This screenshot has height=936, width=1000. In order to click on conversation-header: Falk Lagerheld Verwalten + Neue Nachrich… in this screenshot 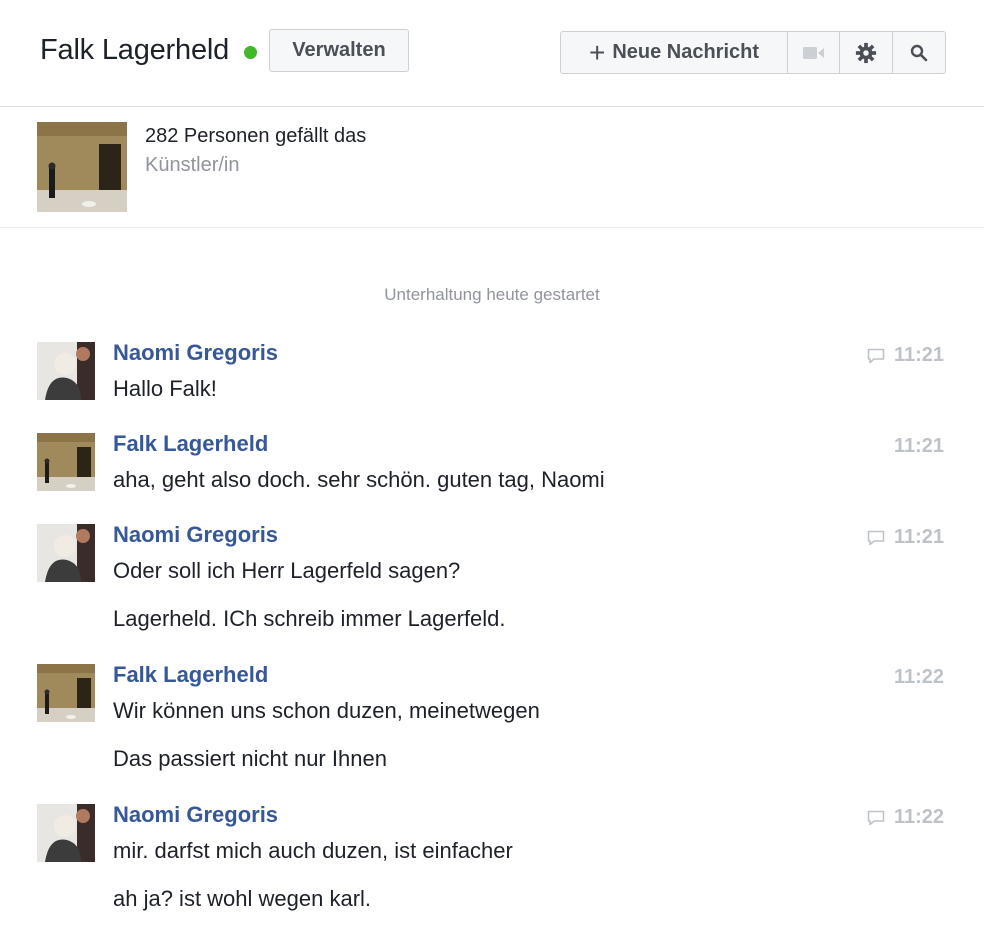, I will do `click(492, 53)`.